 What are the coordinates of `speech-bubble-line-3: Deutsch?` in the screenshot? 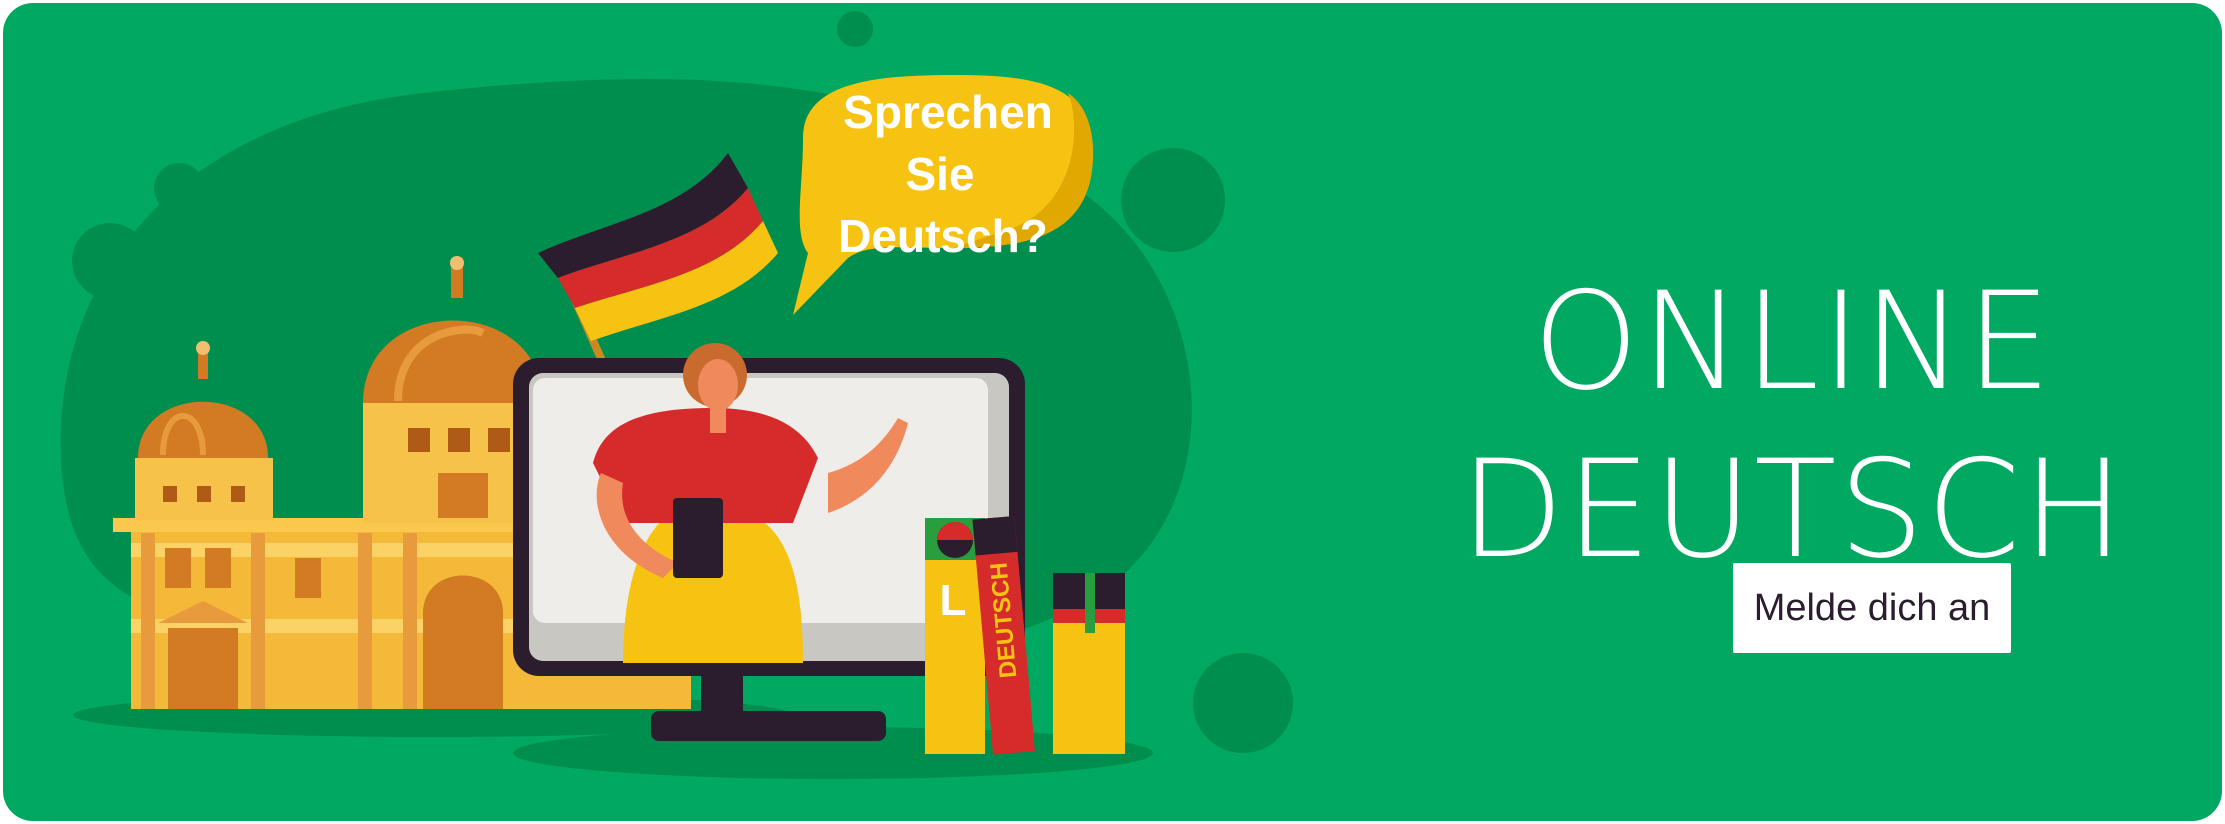 It's located at (943, 236).